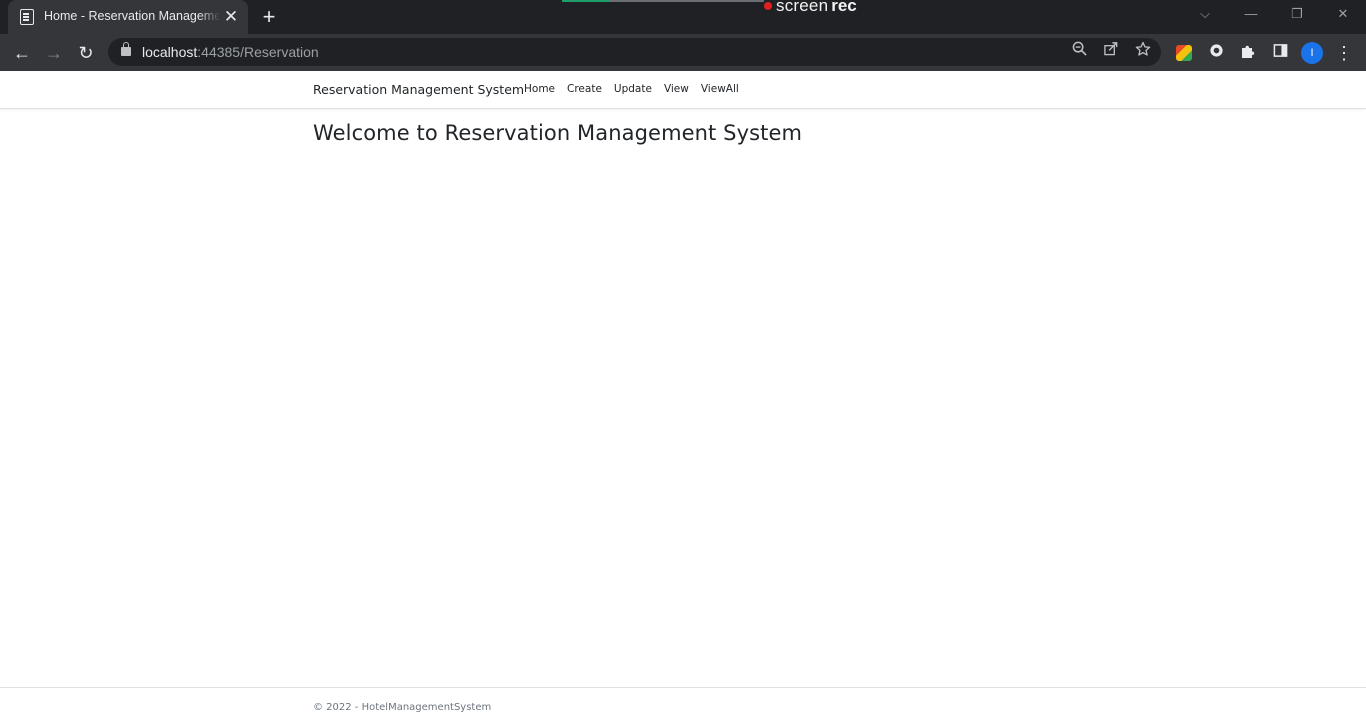  What do you see at coordinates (1111, 52) in the screenshot?
I see `share-icon` at bounding box center [1111, 52].